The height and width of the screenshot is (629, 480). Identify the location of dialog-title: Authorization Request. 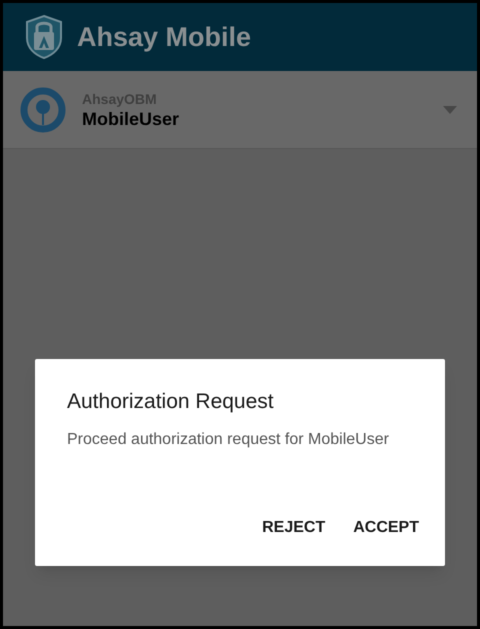
(171, 402).